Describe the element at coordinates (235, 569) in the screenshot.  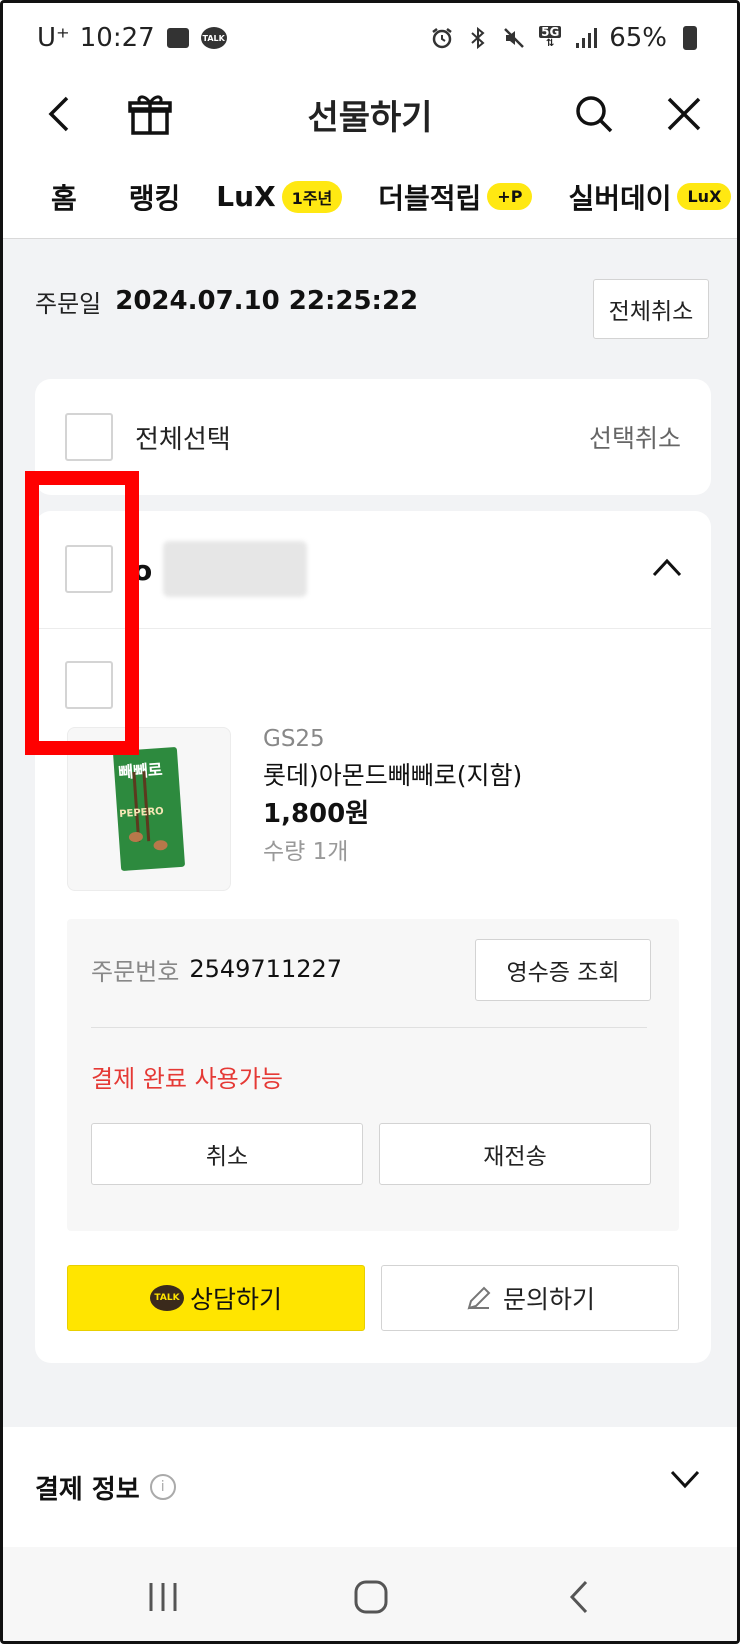
I see `redacted-name` at that location.